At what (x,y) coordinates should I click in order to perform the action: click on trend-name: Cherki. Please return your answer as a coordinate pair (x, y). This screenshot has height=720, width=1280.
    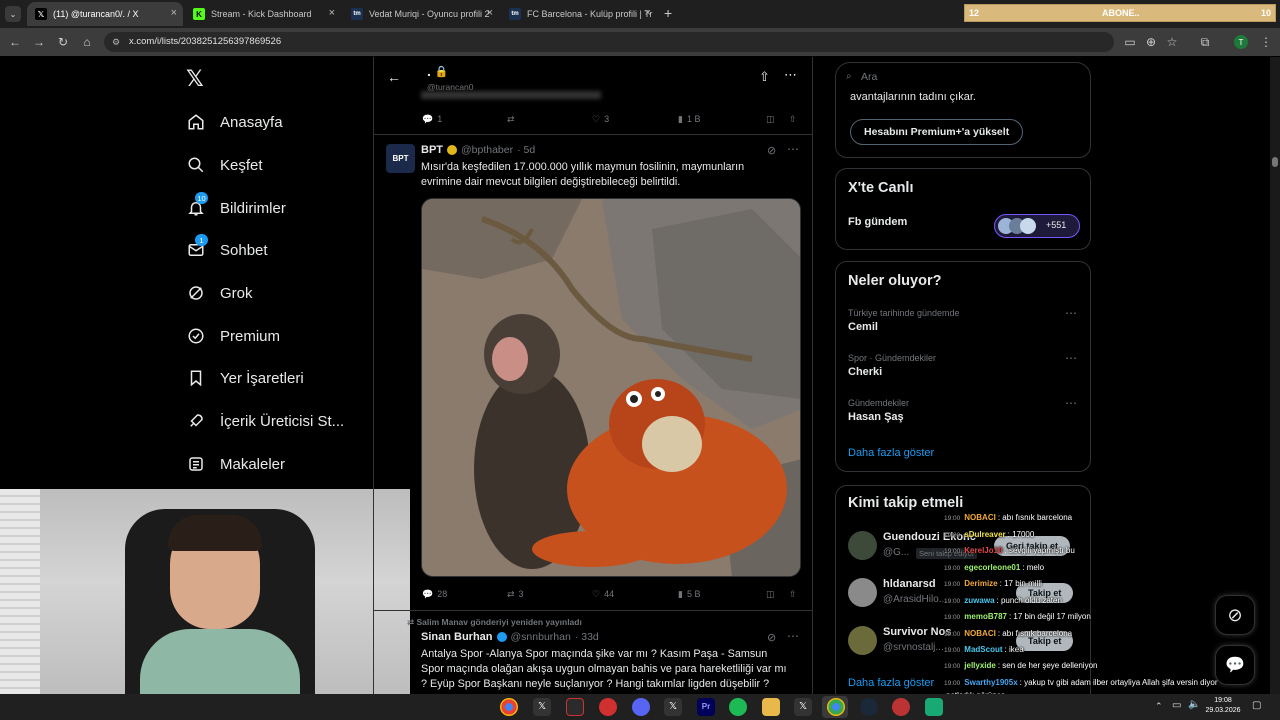
    Looking at the image, I should click on (865, 372).